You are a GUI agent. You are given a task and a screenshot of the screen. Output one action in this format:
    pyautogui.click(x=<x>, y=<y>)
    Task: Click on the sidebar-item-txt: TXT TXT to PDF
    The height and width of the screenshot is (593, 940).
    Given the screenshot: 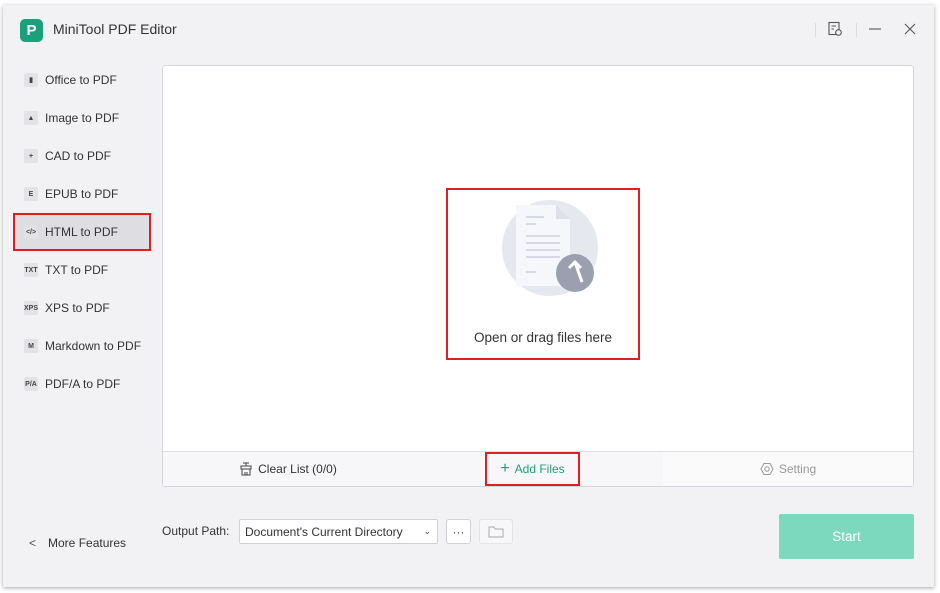 What is the action you would take?
    pyautogui.click(x=82, y=270)
    